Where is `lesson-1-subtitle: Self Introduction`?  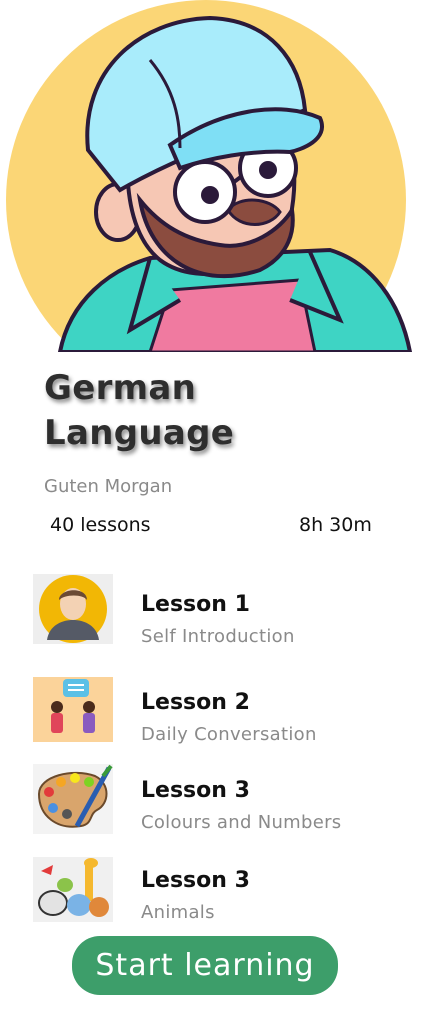 lesson-1-subtitle: Self Introduction is located at coordinates (218, 636).